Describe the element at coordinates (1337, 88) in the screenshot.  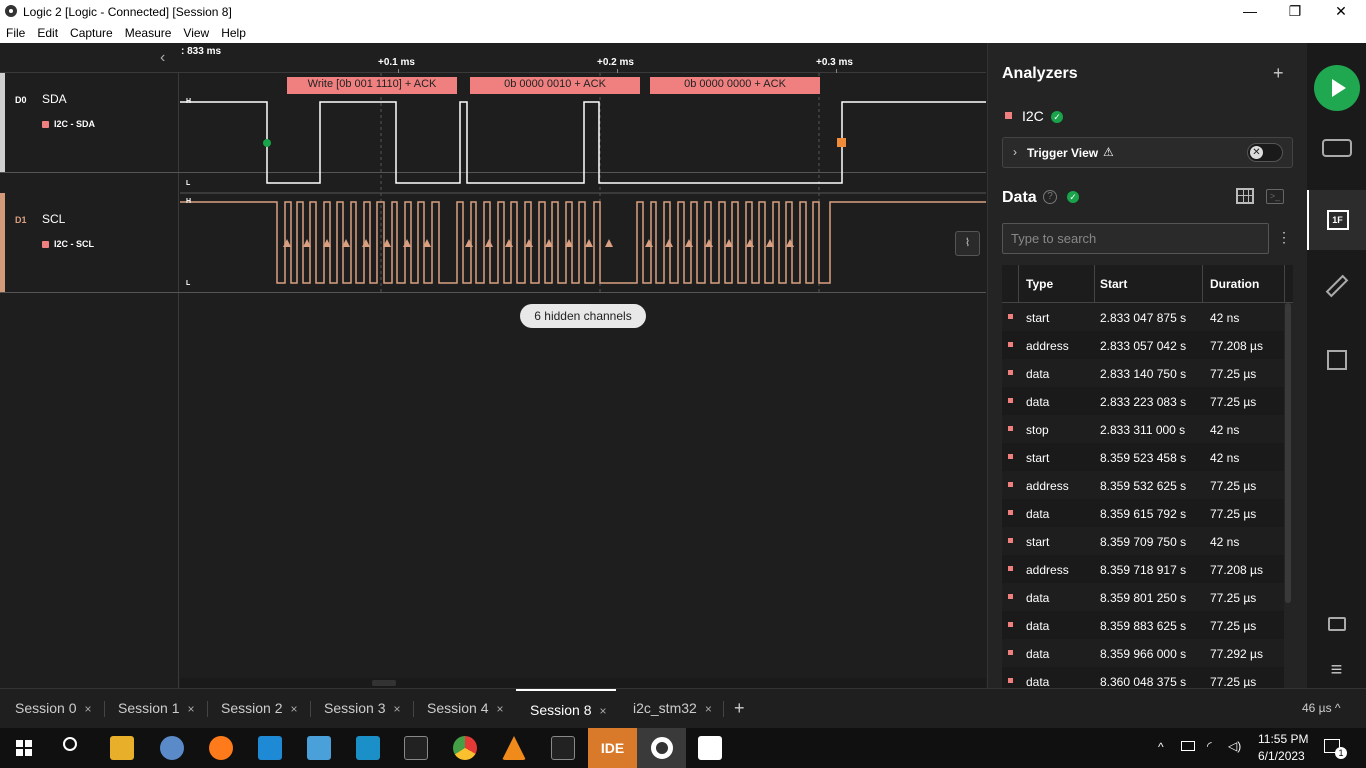
I see `start-capture-button` at that location.